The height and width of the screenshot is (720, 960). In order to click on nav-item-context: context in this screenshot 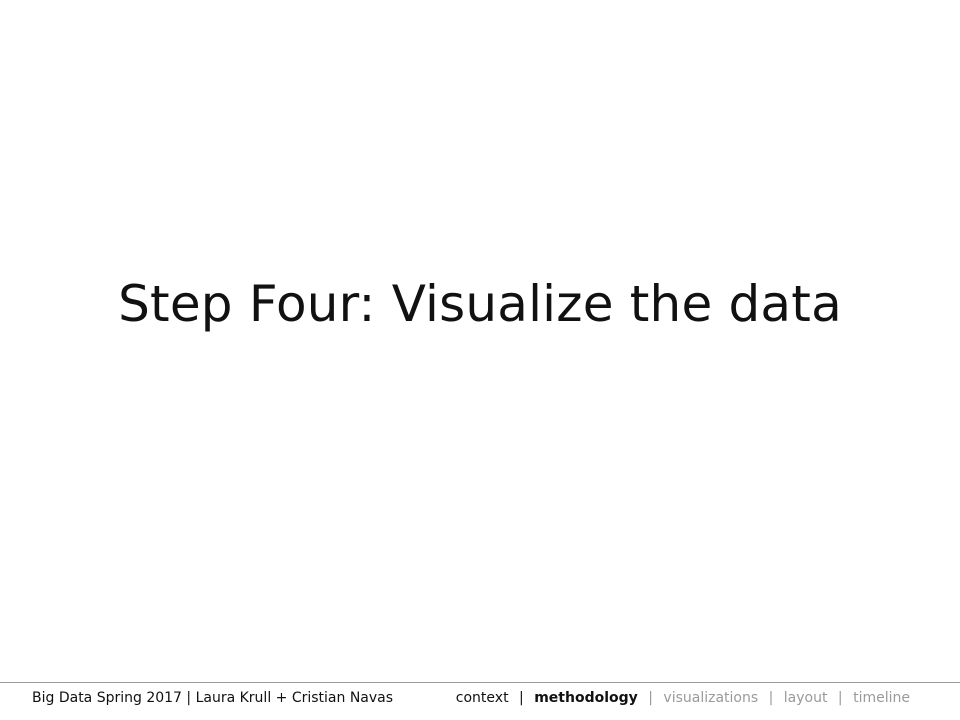, I will do `click(482, 698)`.